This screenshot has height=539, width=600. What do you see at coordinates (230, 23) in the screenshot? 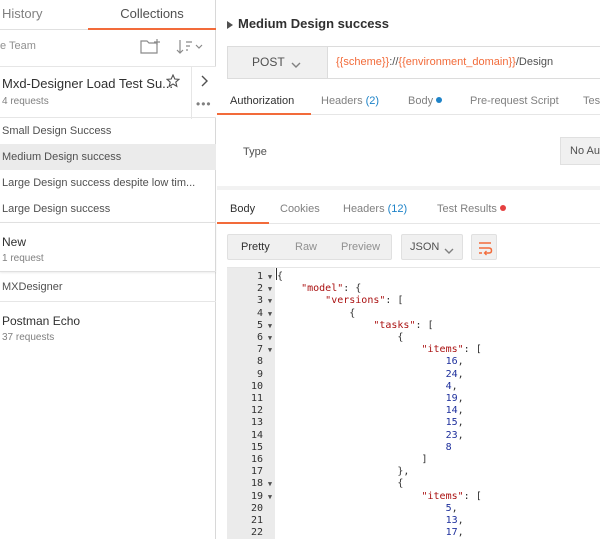
I see `caret-right-icon` at bounding box center [230, 23].